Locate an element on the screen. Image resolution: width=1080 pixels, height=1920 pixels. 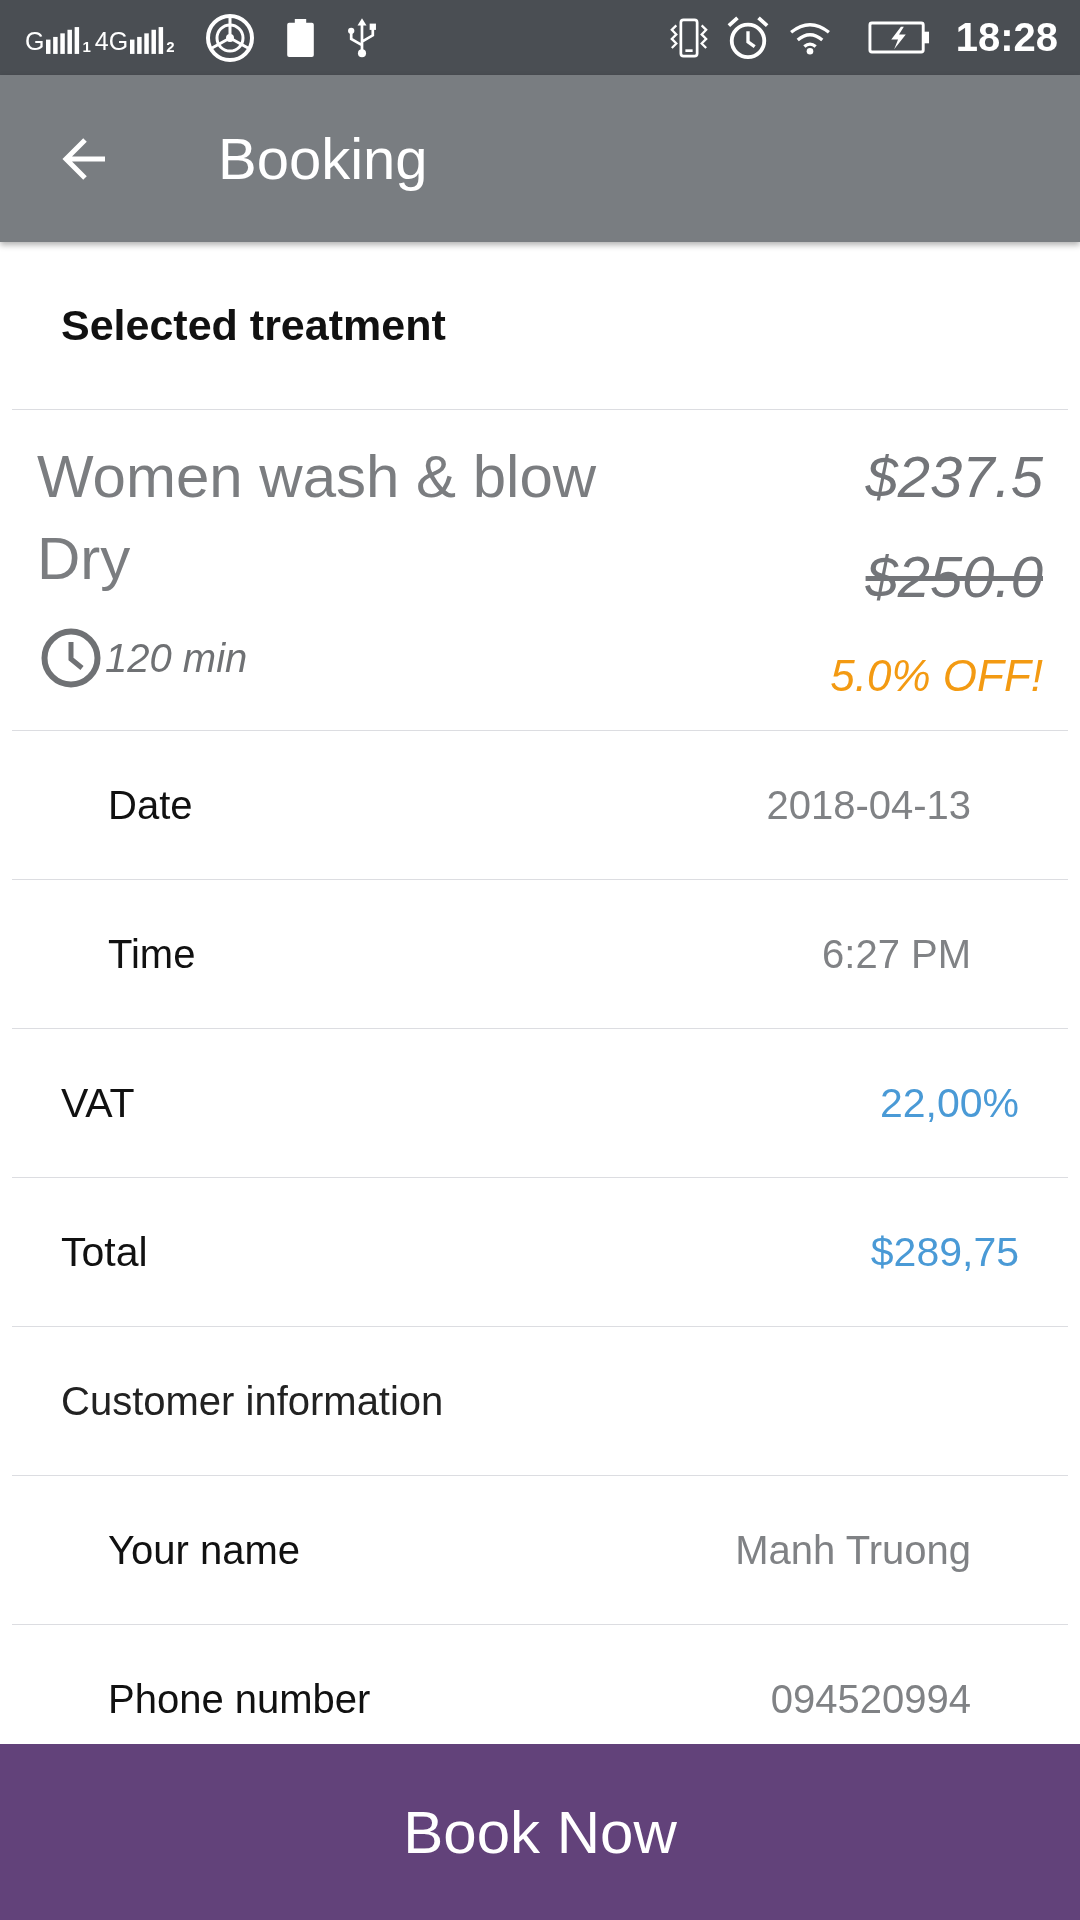
section-heading: Customer information is located at coordinates (252, 1401).